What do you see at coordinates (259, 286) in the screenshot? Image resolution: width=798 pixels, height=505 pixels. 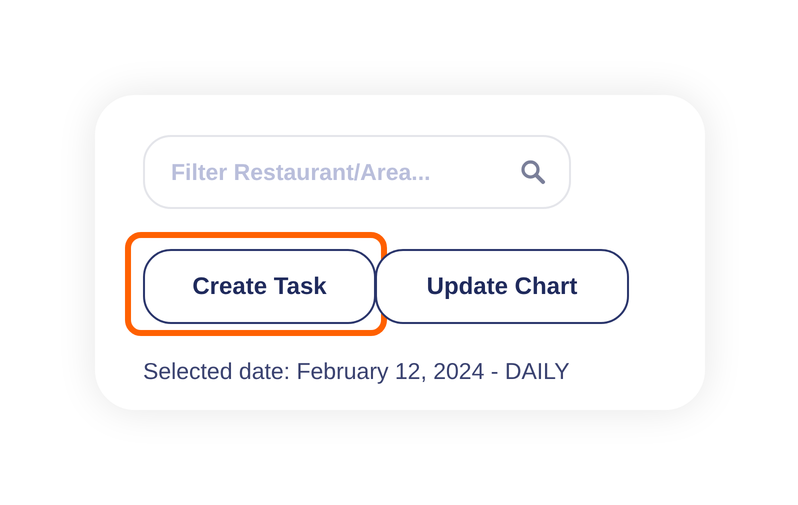 I see `task-button: Create Task` at bounding box center [259, 286].